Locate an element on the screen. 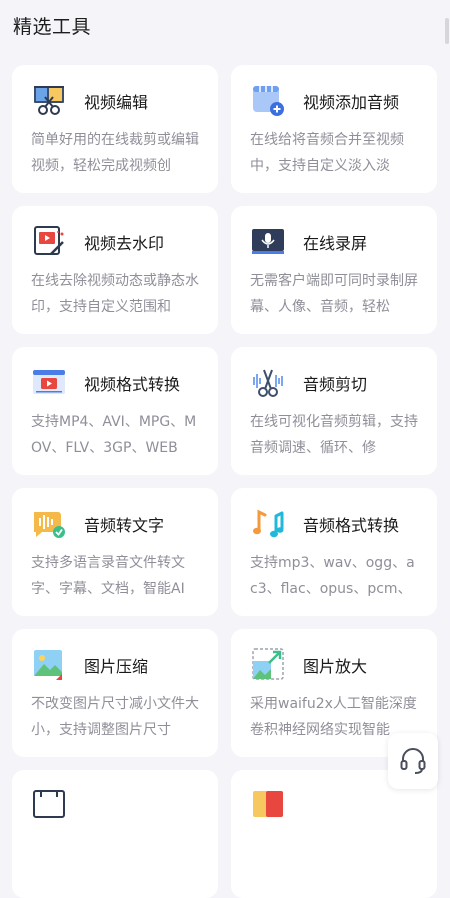 The image size is (450, 898). page-title: 精选工具 is located at coordinates (52, 27).